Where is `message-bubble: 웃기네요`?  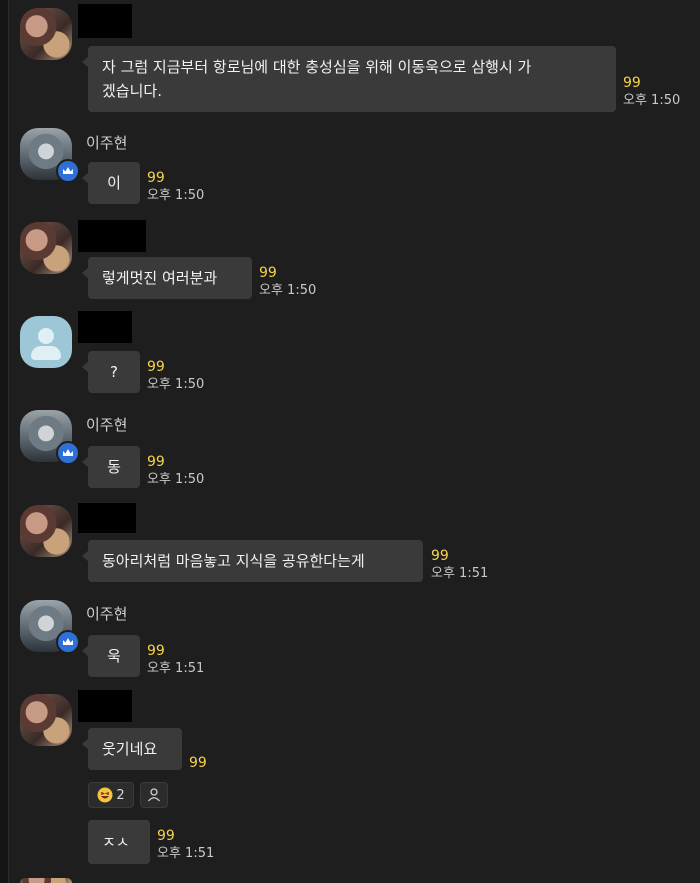 message-bubble: 웃기네요 is located at coordinates (132, 749).